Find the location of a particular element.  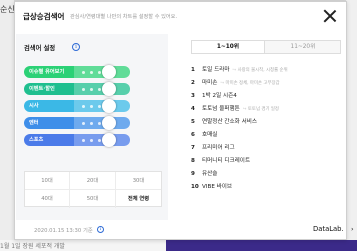

rank-keyword: 프리미어 리그 is located at coordinates (218, 147).